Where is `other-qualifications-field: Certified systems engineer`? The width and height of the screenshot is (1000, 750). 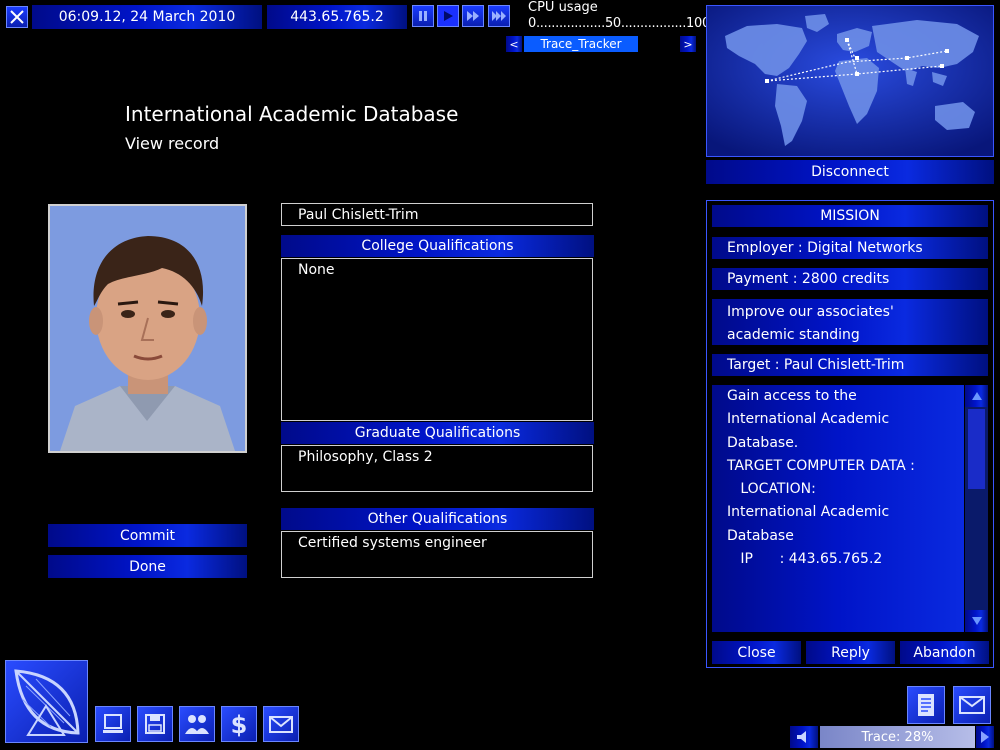 other-qualifications-field: Certified systems engineer is located at coordinates (437, 554).